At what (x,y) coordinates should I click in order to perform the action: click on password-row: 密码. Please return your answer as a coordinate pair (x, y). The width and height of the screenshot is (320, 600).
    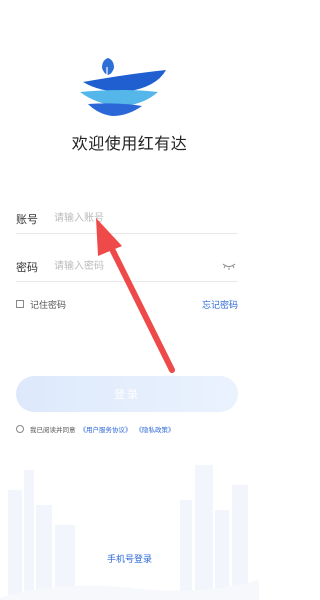
    Looking at the image, I should click on (127, 267).